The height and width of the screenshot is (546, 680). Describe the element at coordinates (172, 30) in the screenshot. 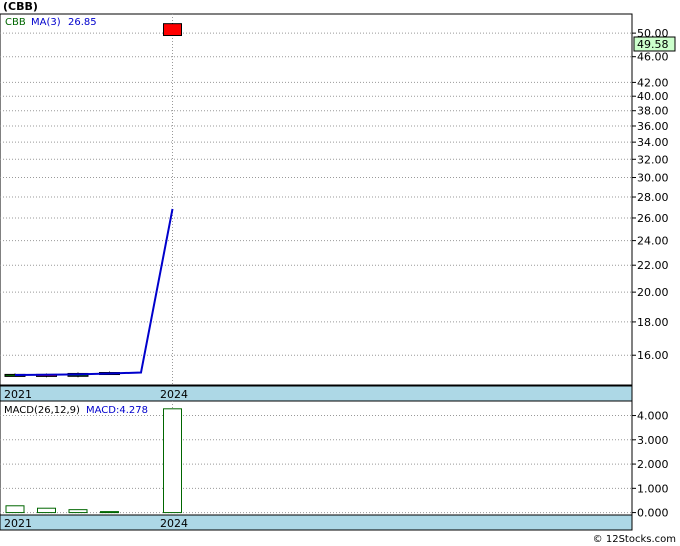

I see `candle-body` at that location.